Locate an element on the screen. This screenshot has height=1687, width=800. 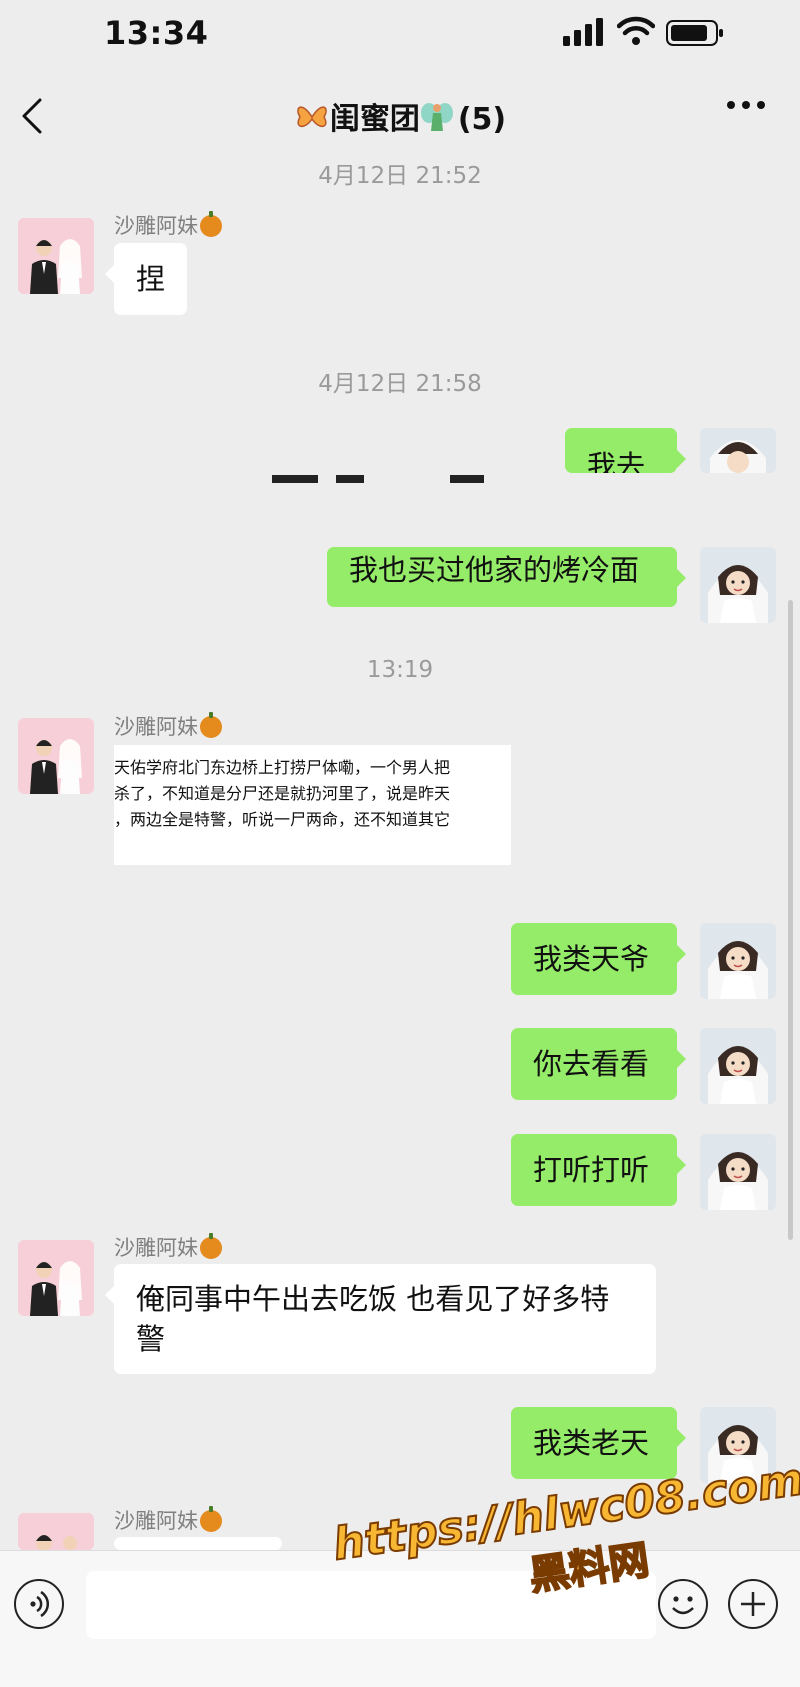
message-bubble: 捏 is located at coordinates (146, 279).